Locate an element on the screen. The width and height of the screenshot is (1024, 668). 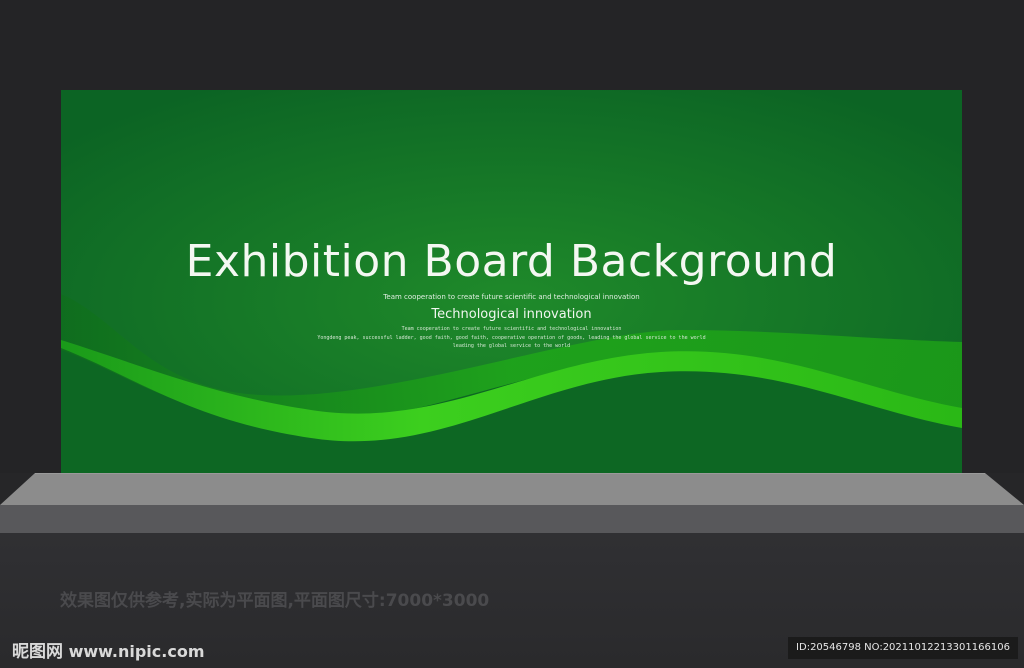
board-tagline-line3: leading the global service to the world is located at coordinates (511, 346).